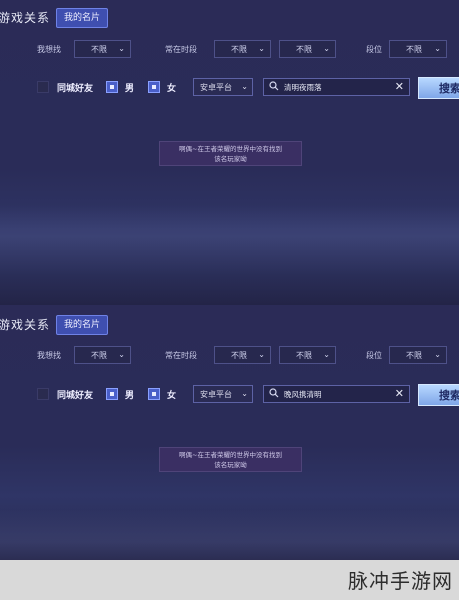 The height and width of the screenshot is (600, 459). I want to click on watermark-logo: 脉冲手游网, so click(400, 581).